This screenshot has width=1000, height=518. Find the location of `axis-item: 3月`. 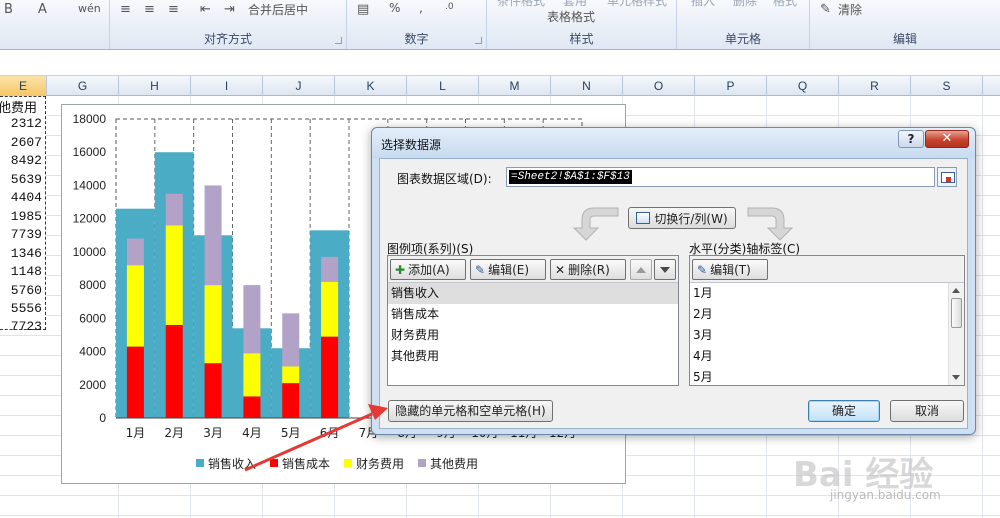

axis-item: 3月 is located at coordinates (819, 335).